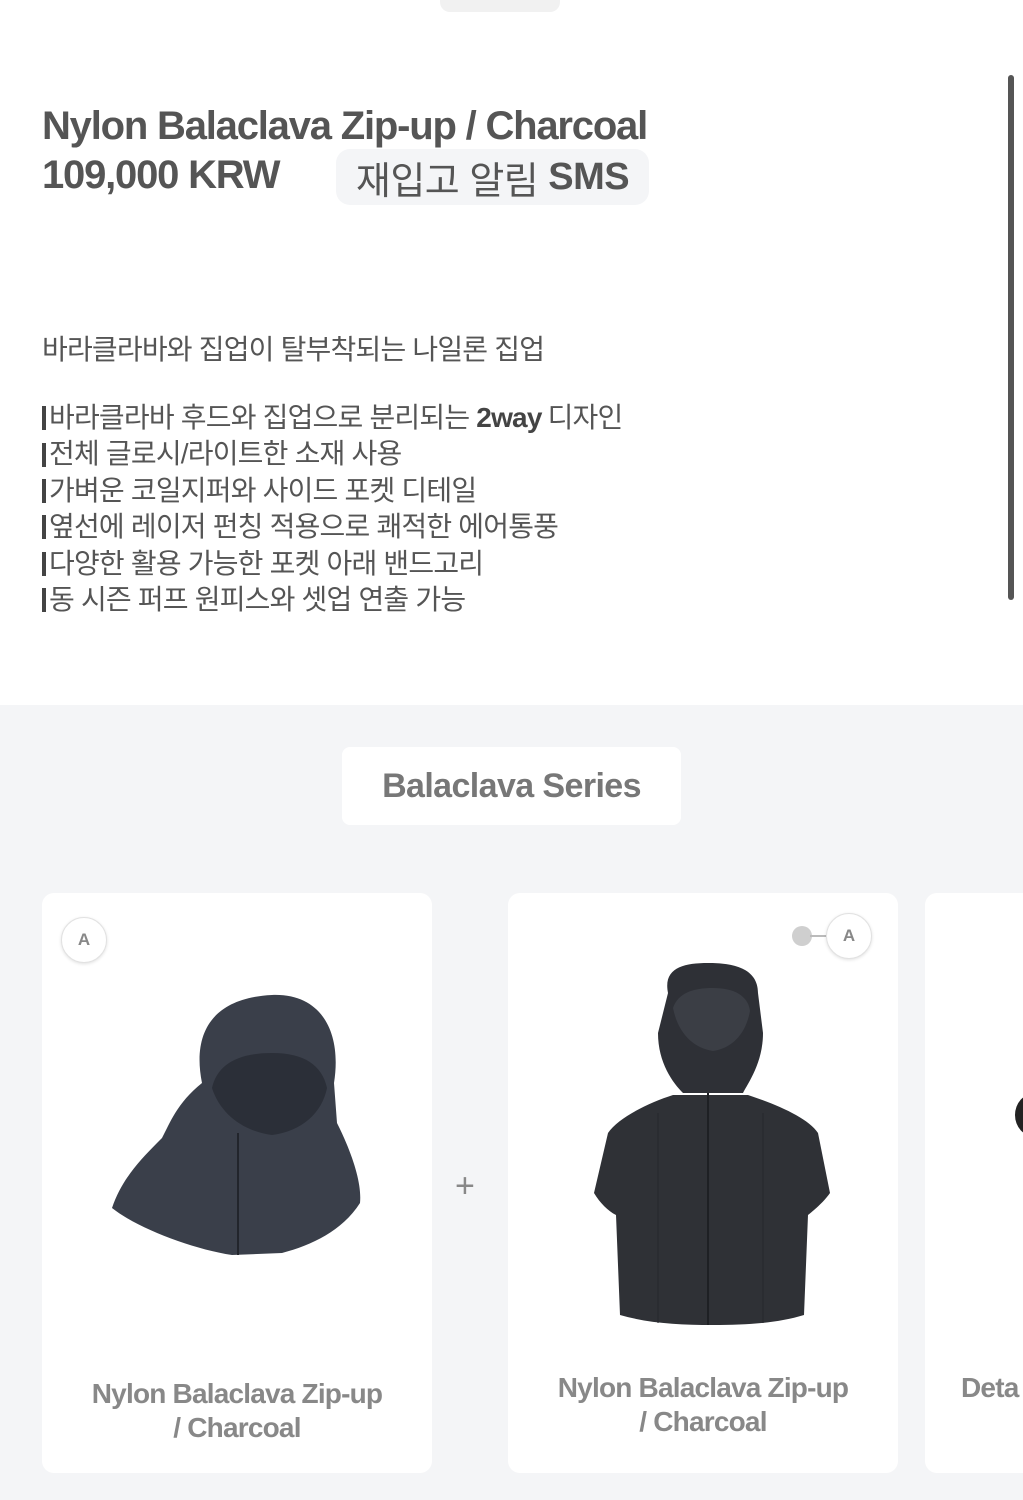 The width and height of the screenshot is (1023, 1500). What do you see at coordinates (263, 490) in the screenshot?
I see `feature-text: 가벼운 코일지퍼와 사이드 포켓 디테일` at bounding box center [263, 490].